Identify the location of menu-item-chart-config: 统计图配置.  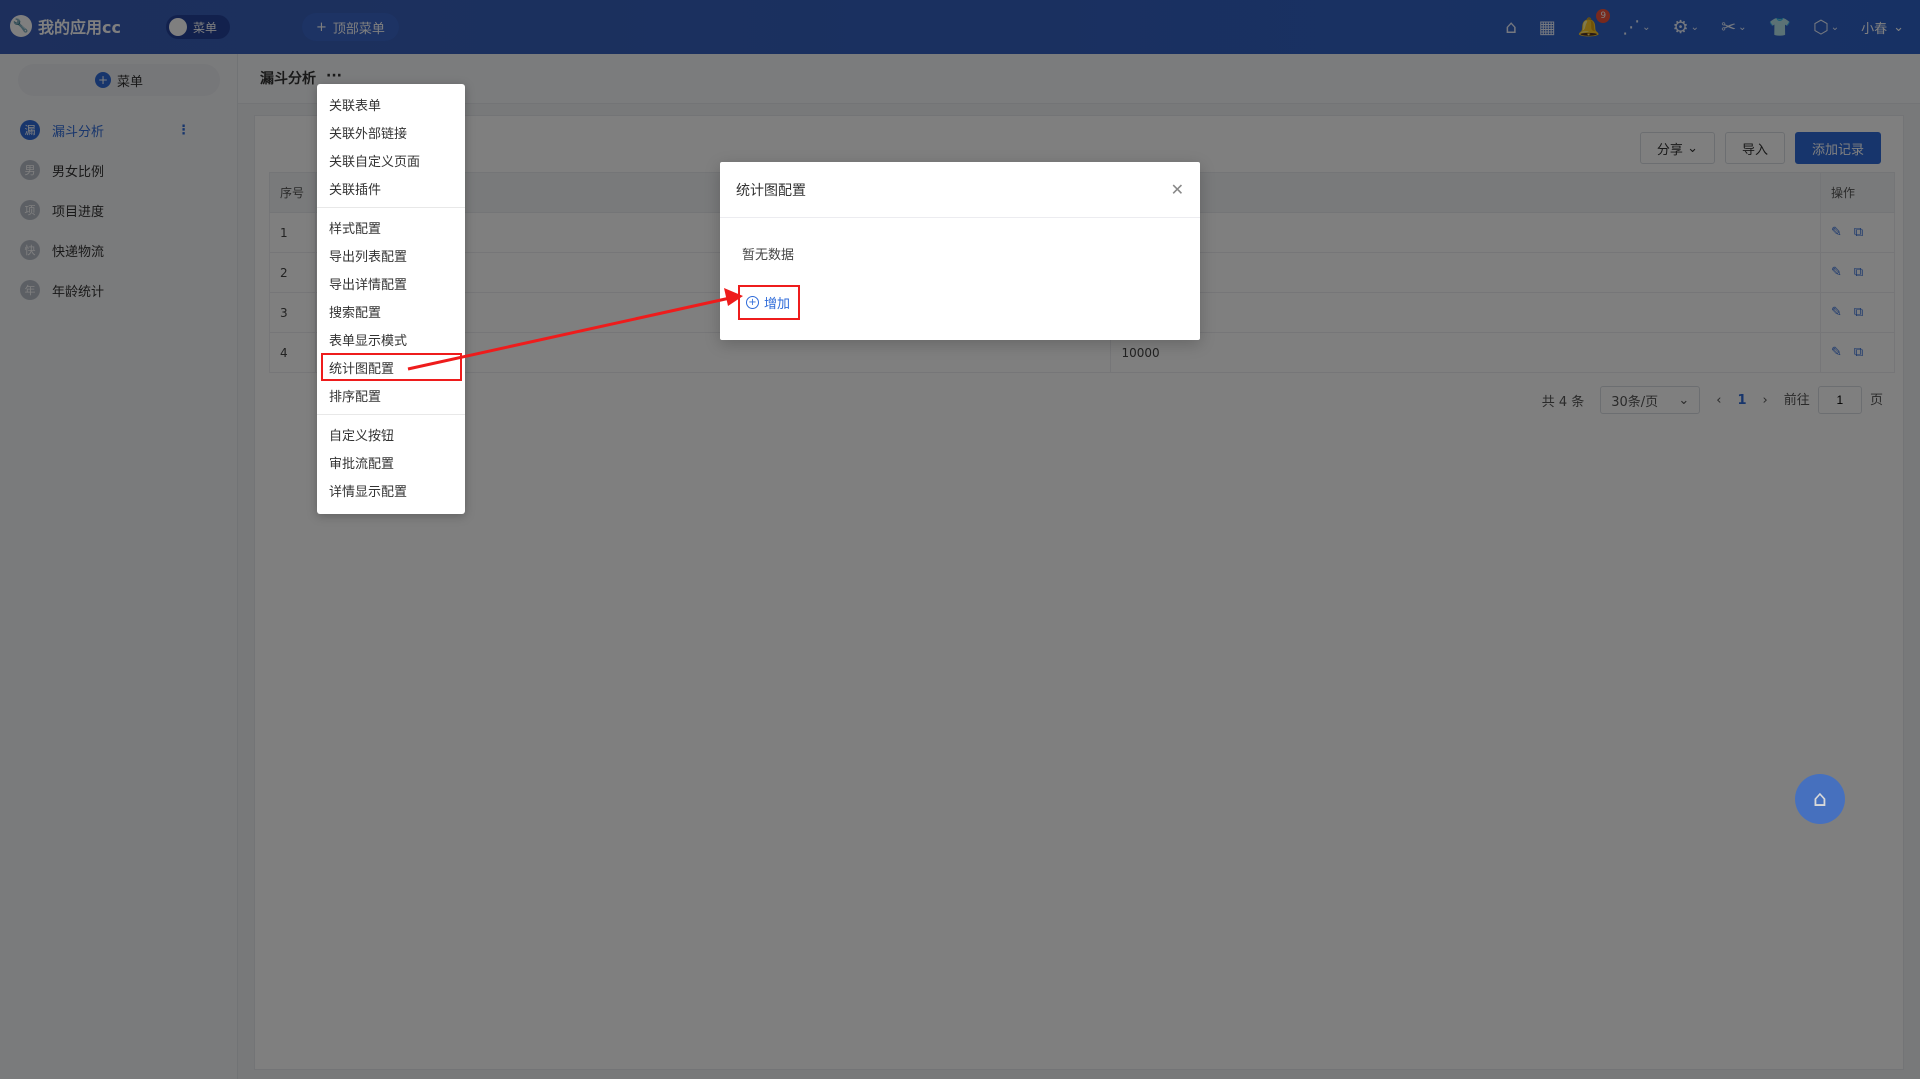
(391, 367).